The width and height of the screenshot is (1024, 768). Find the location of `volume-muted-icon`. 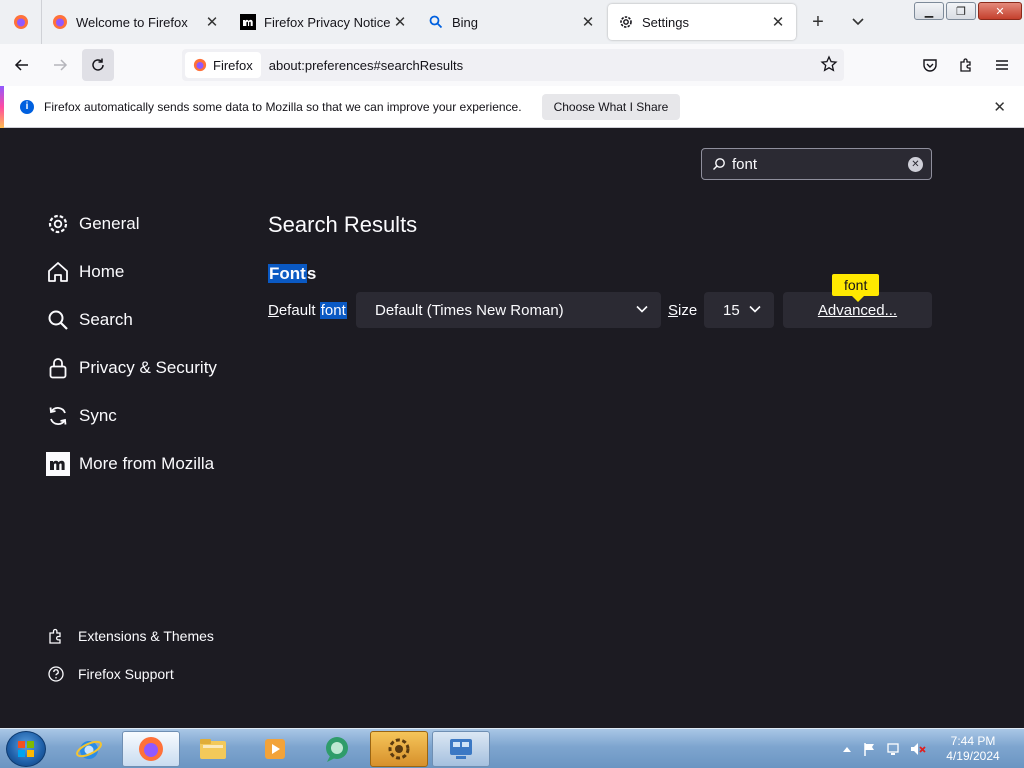

volume-muted-icon is located at coordinates (918, 749).